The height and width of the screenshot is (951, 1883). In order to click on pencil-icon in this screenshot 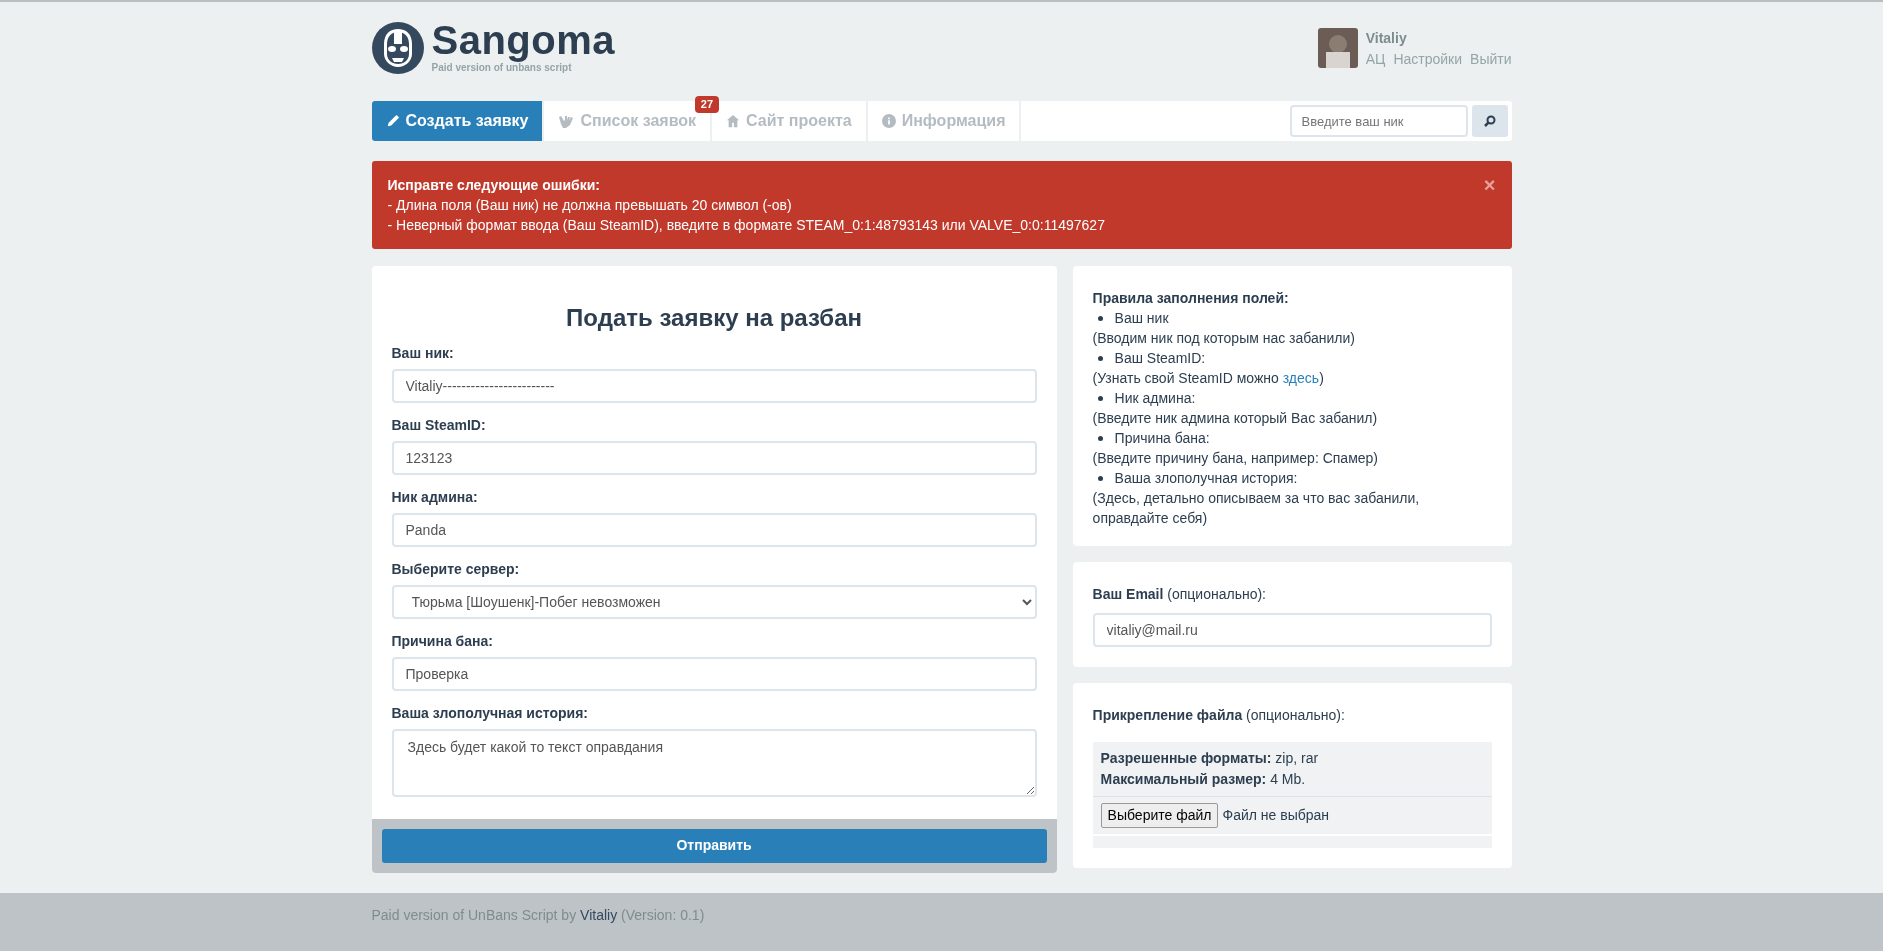, I will do `click(392, 121)`.